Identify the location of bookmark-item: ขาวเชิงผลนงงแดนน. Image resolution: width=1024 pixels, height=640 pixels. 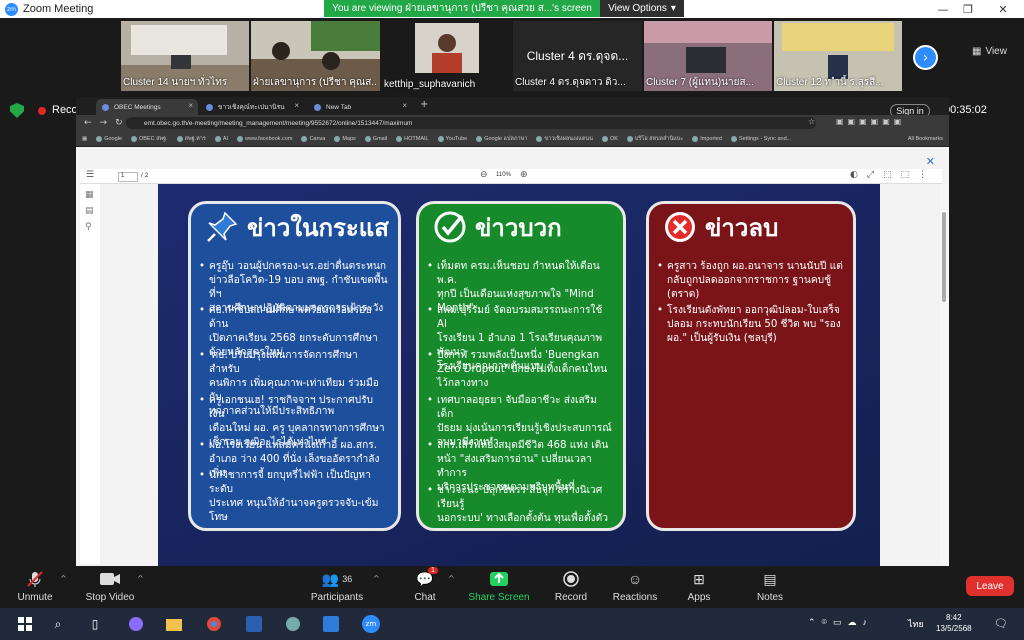
(564, 139).